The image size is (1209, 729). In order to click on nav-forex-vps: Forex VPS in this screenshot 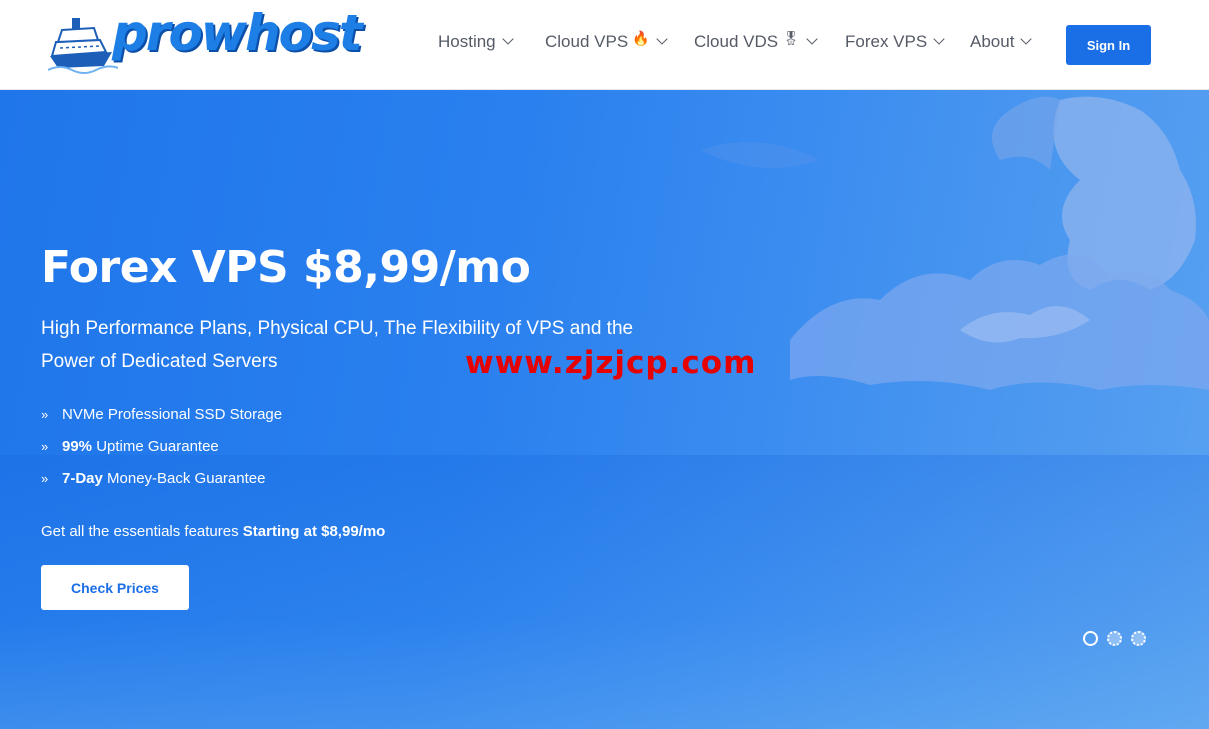, I will do `click(895, 42)`.